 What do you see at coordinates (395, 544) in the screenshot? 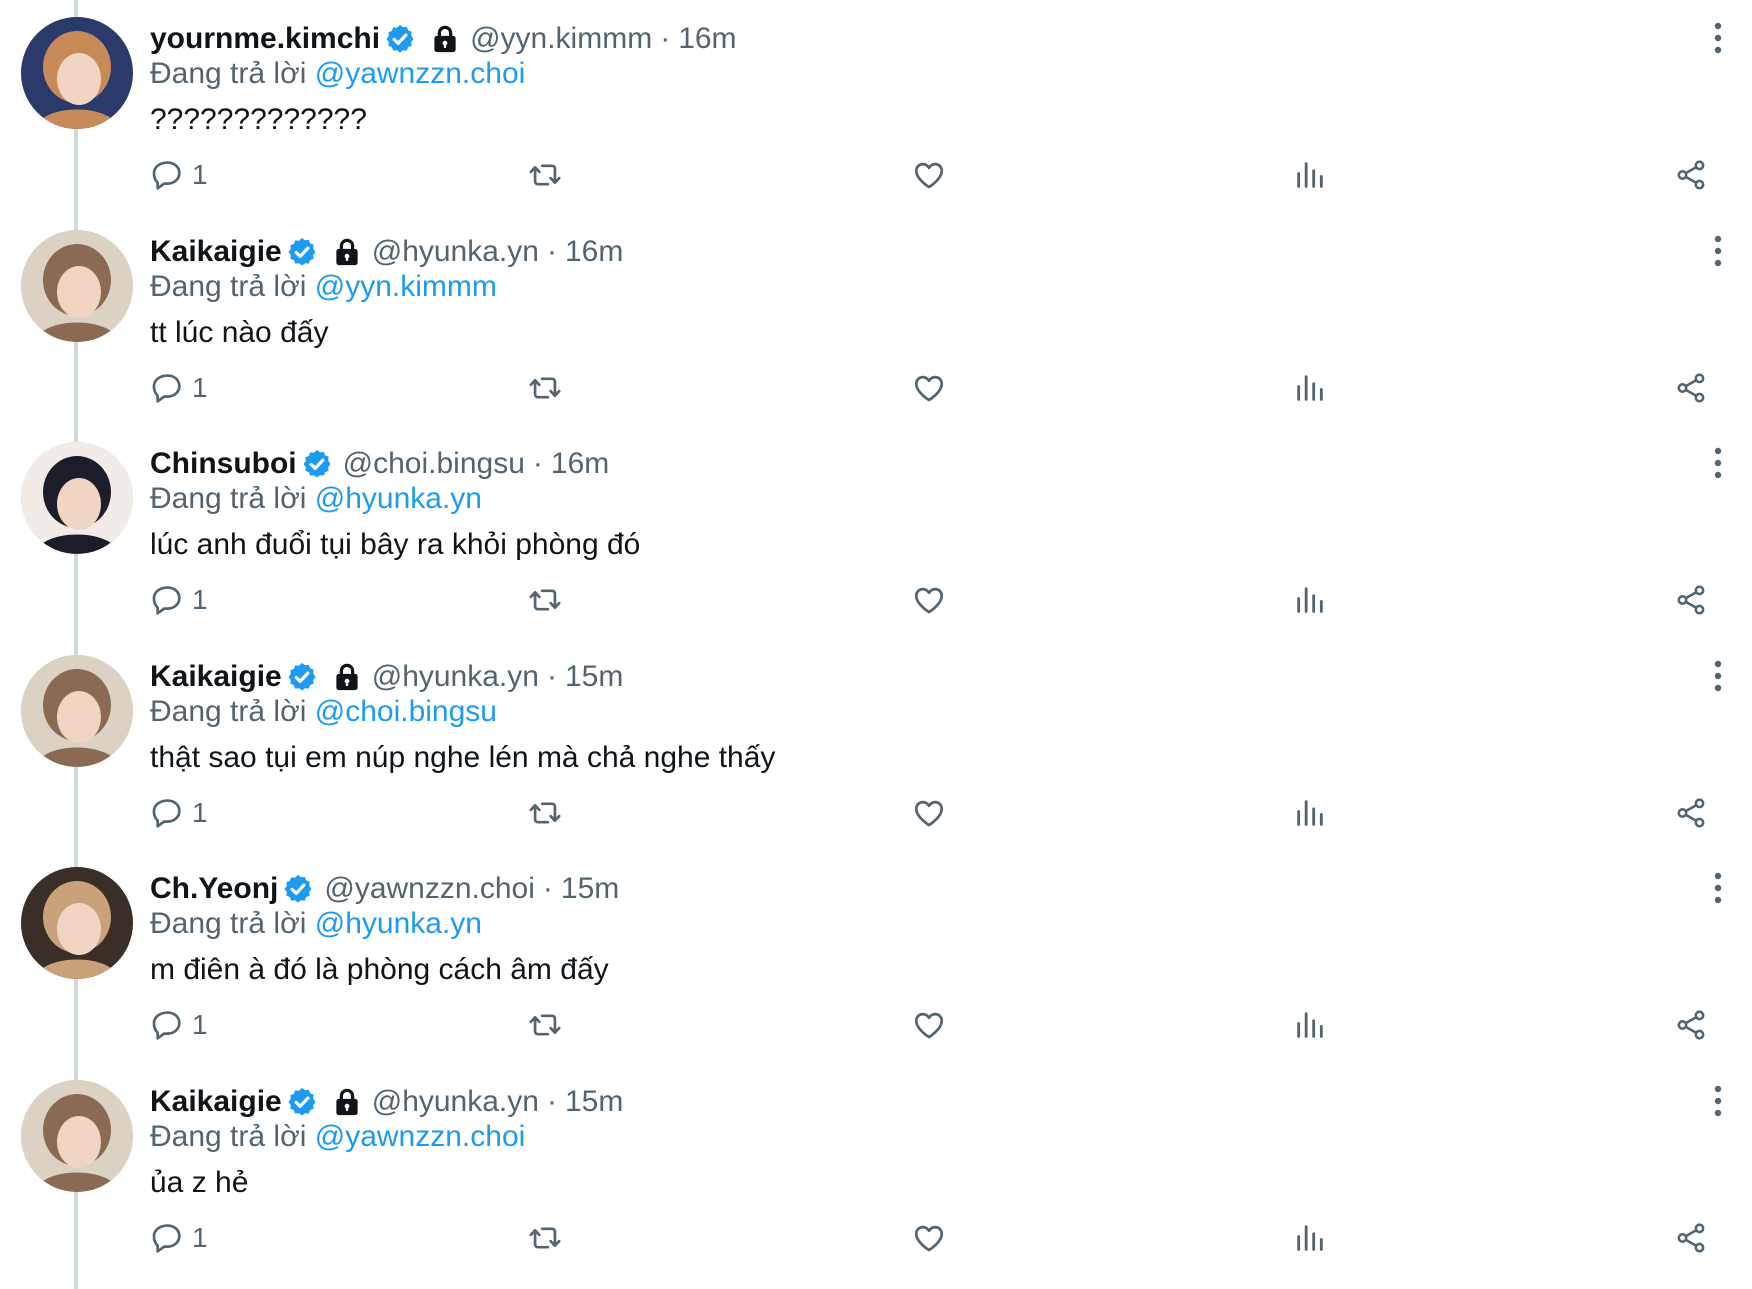
I see `tweet-text: lúc anh đuổi tụi bây ra khỏi phòng đó` at bounding box center [395, 544].